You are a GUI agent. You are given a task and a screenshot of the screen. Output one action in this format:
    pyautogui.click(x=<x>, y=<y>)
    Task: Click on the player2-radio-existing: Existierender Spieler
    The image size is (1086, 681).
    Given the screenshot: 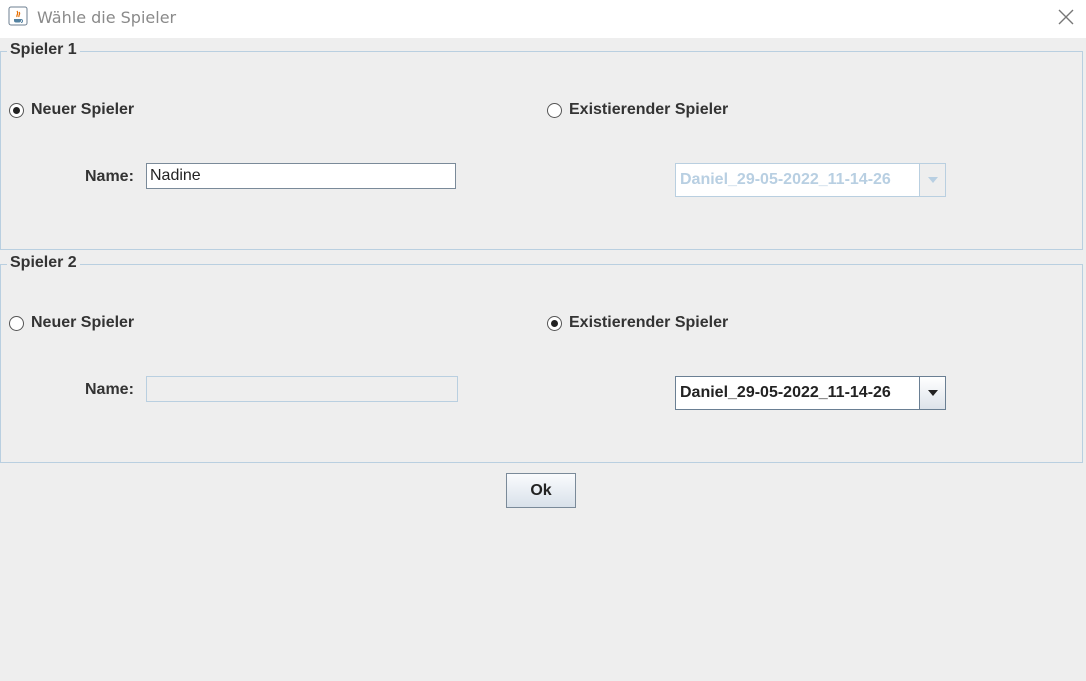 What is the action you would take?
    pyautogui.click(x=637, y=323)
    